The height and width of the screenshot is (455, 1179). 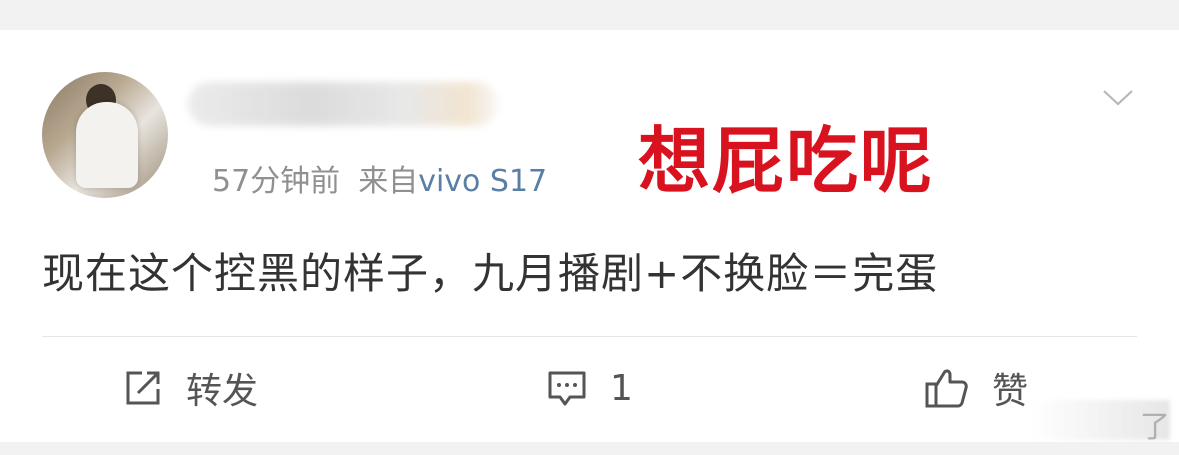 What do you see at coordinates (589, 336) in the screenshot?
I see `divider` at bounding box center [589, 336].